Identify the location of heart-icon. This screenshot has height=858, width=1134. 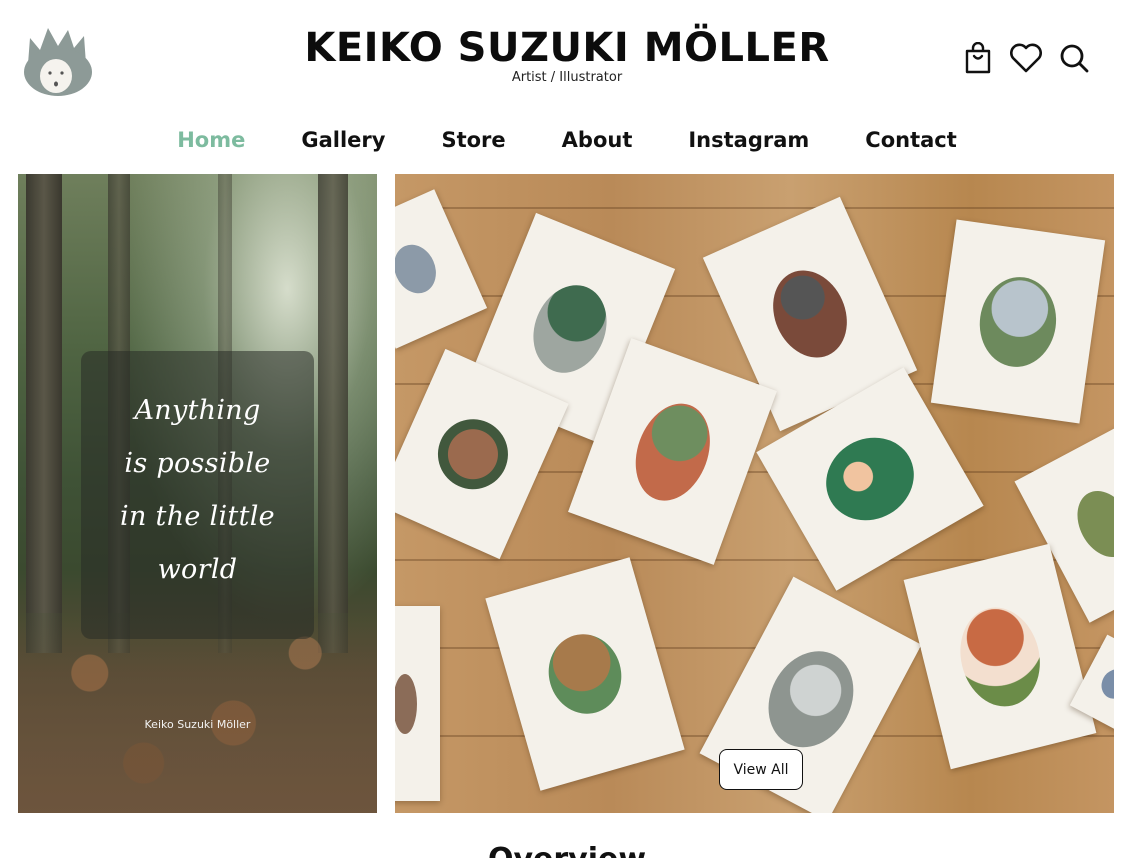
(1026, 58).